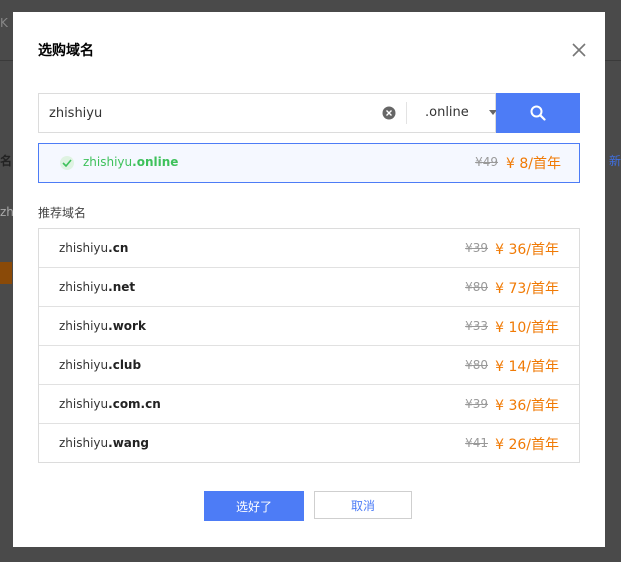 This screenshot has width=621, height=562. Describe the element at coordinates (309, 364) in the screenshot. I see `recommended-domain-item: zhishiyu.club ¥80 ¥ 14/首年` at that location.